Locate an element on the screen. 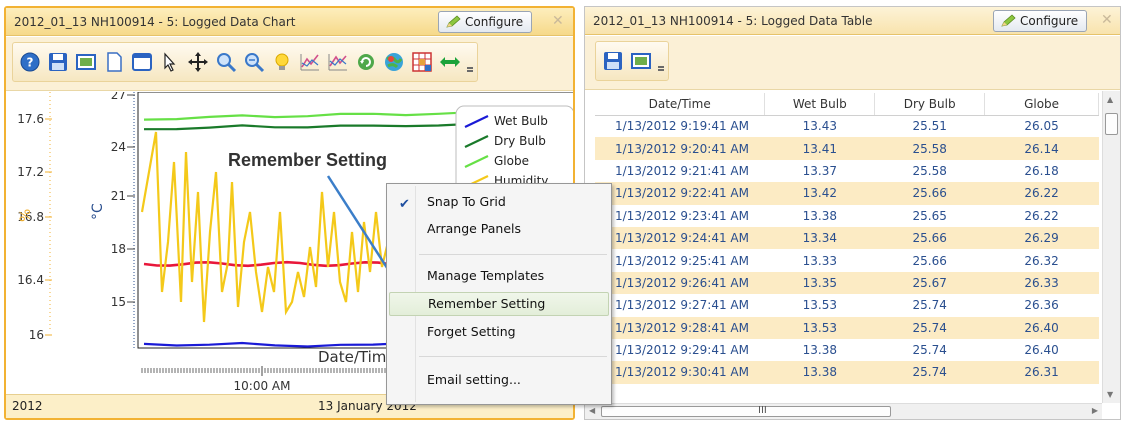 The width and height of the screenshot is (1125, 422). table-row: 1/13/2012 9:20:41 AM 13.41 25.58 26.14 is located at coordinates (847, 148).